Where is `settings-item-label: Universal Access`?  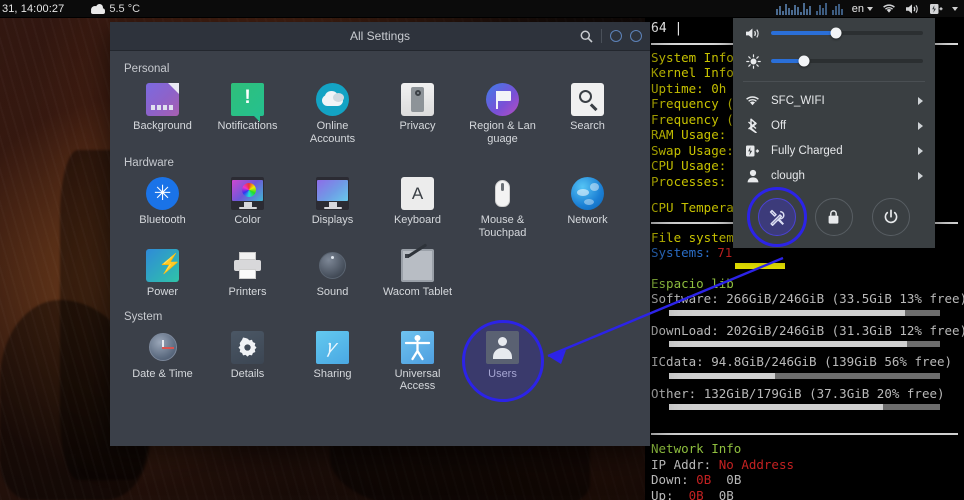
settings-item-label: Universal Access is located at coordinates (417, 380).